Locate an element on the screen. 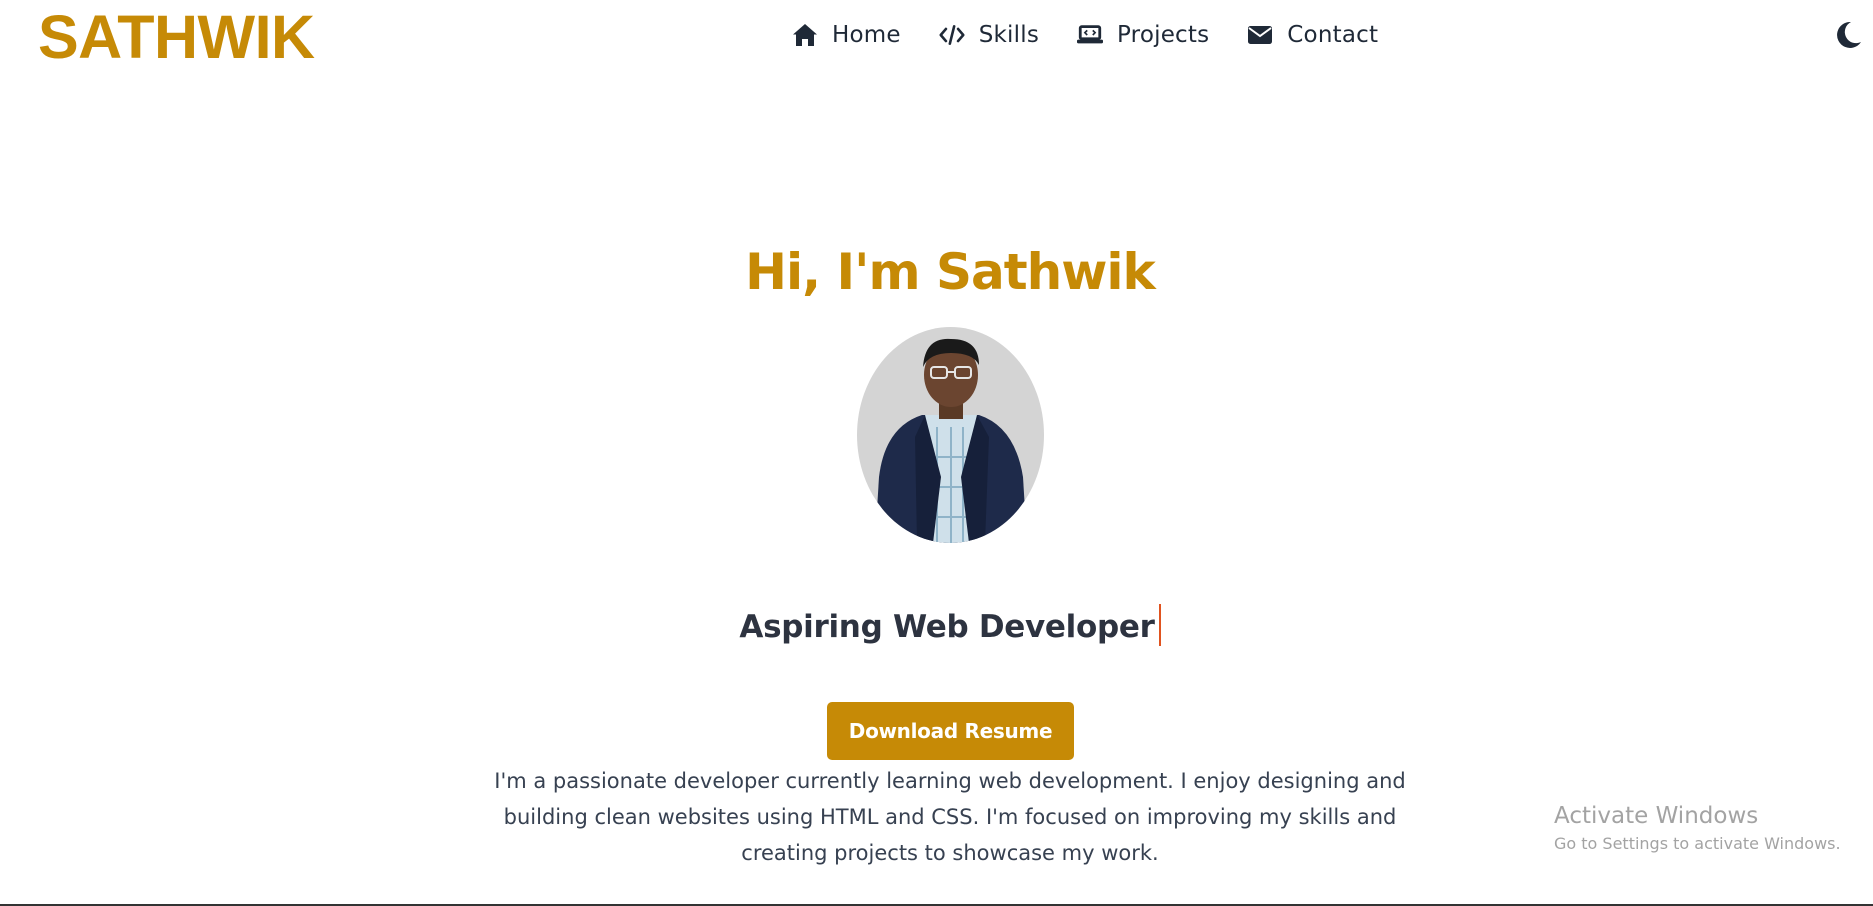 The height and width of the screenshot is (906, 1873). main-nav: Home Skills Projects Contact is located at coordinates (1085, 35).